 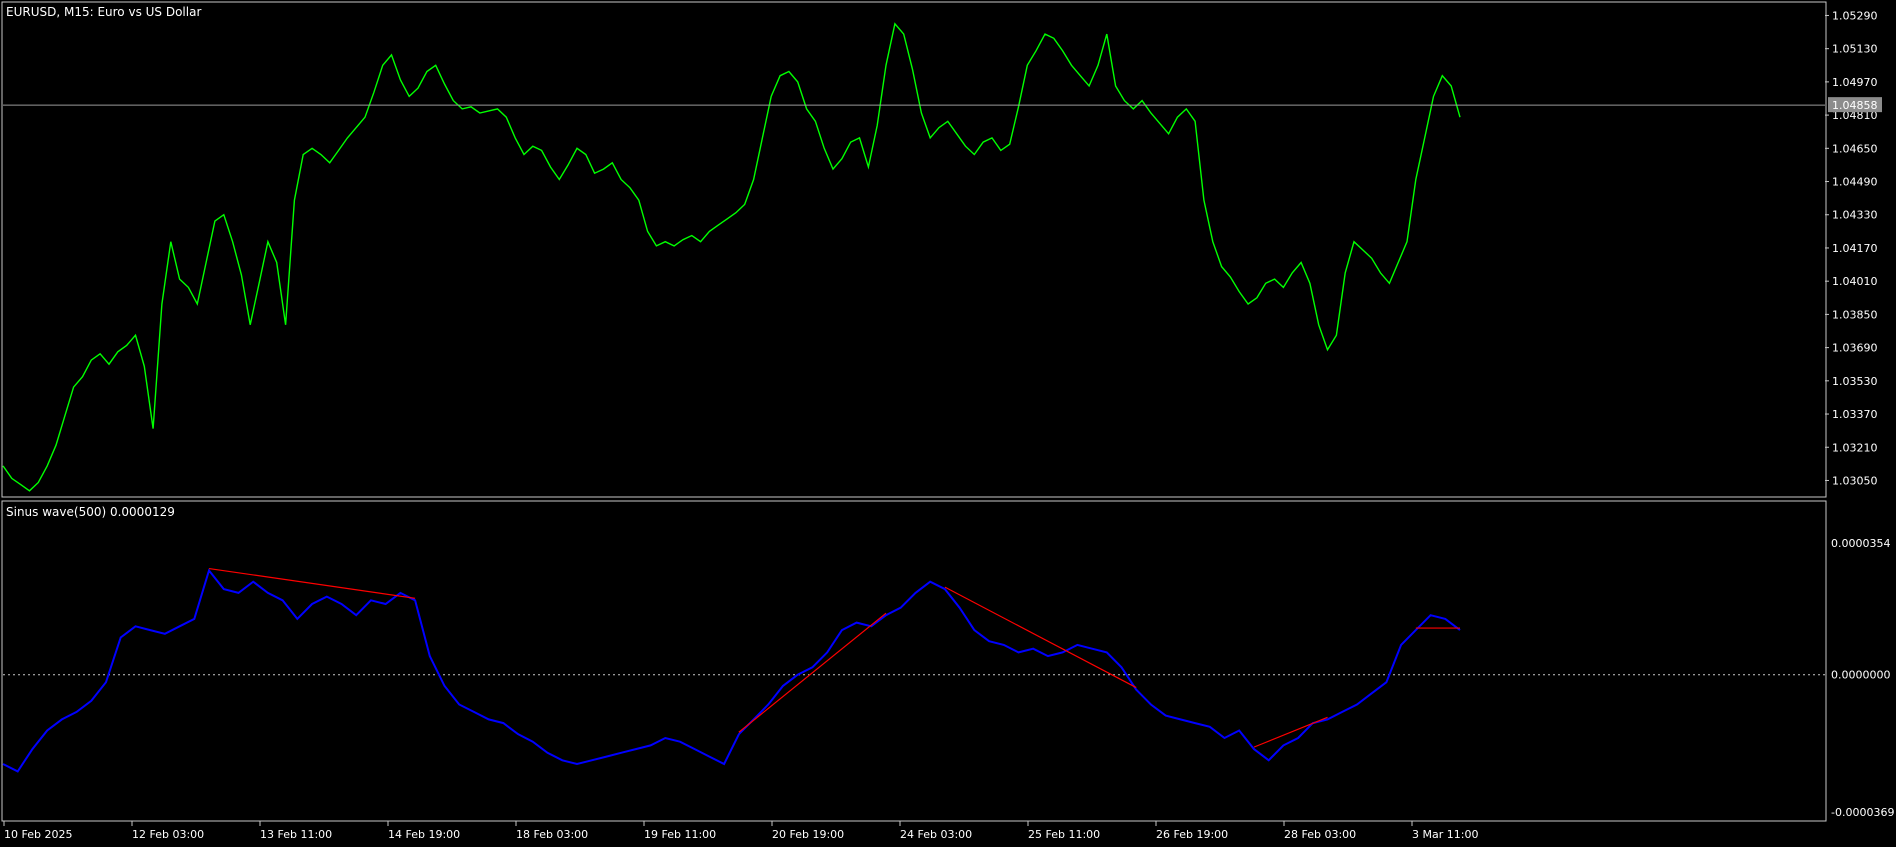 I want to click on price-tick-label: 1.04650, so click(x=1855, y=148).